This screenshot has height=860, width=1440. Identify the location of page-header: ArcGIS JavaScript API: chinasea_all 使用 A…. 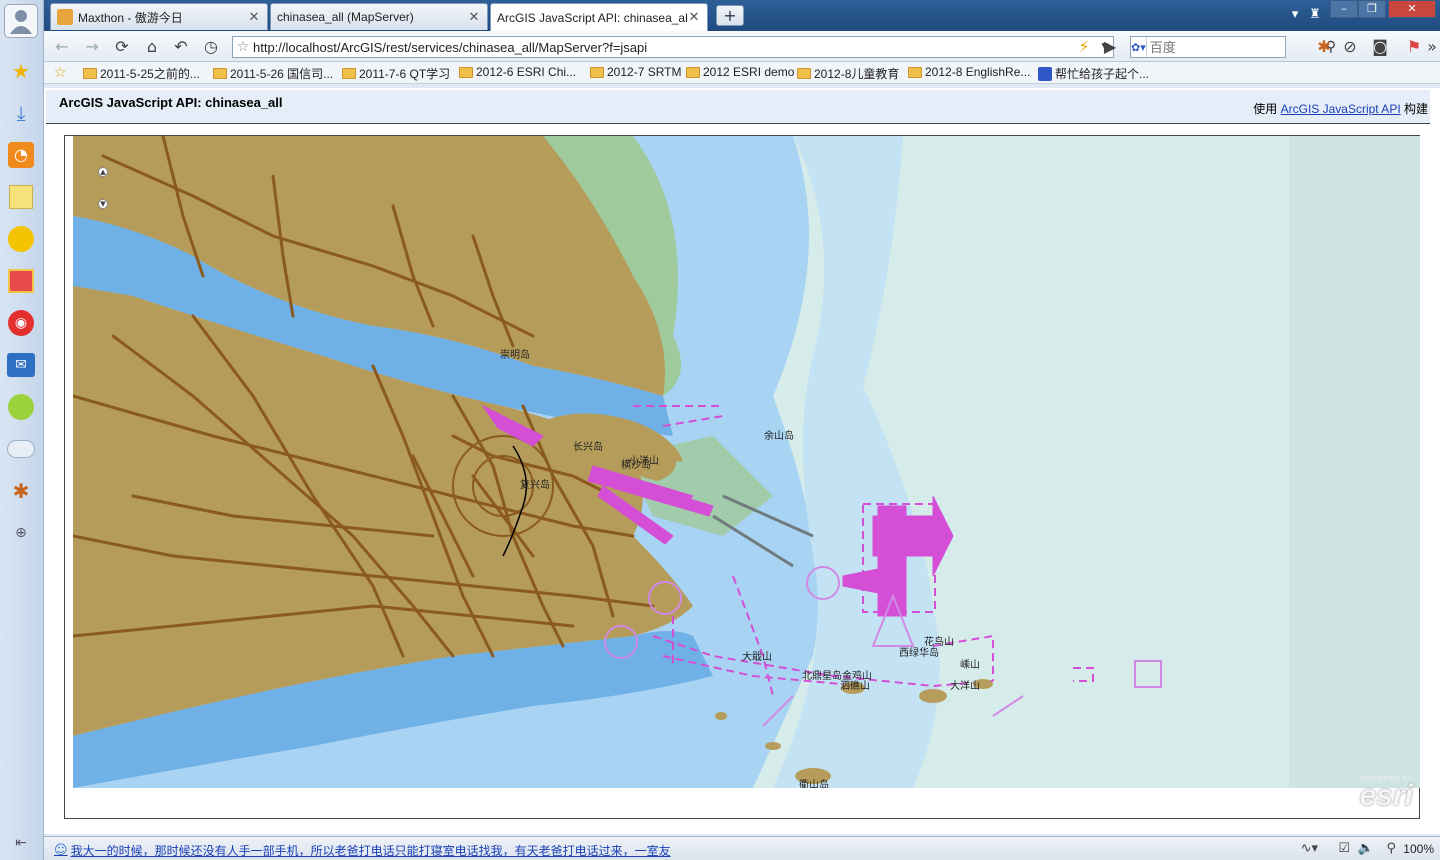
(738, 107).